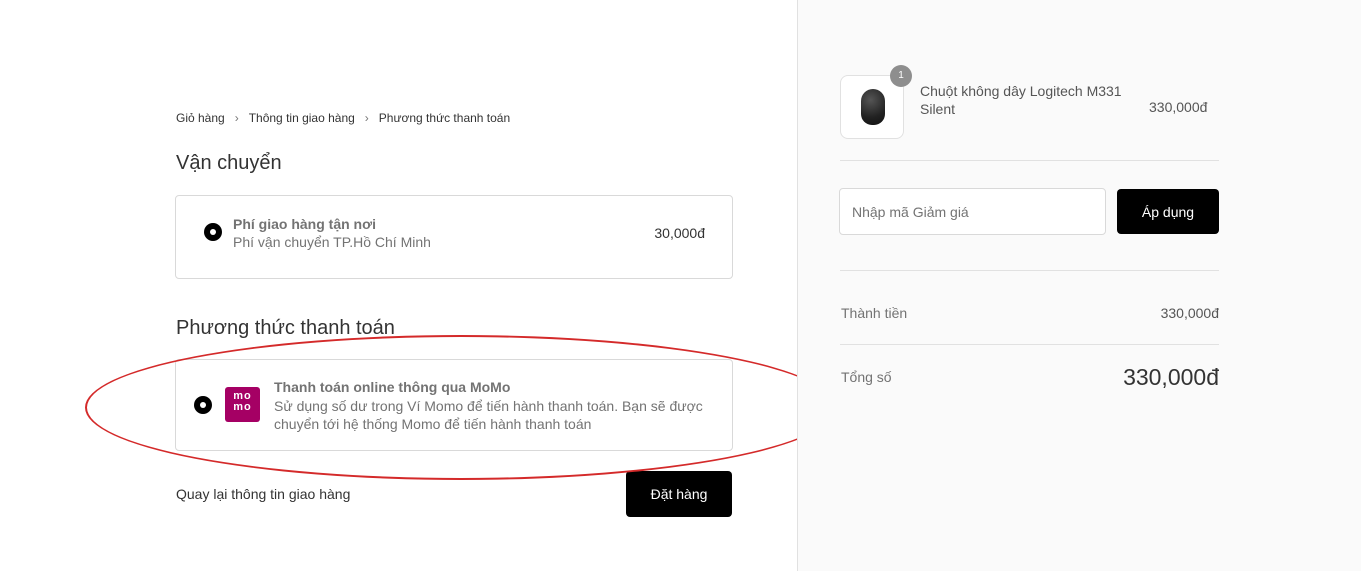 The image size is (1361, 571). What do you see at coordinates (1178, 107) in the screenshot?
I see `product-price: 330,000đ` at bounding box center [1178, 107].